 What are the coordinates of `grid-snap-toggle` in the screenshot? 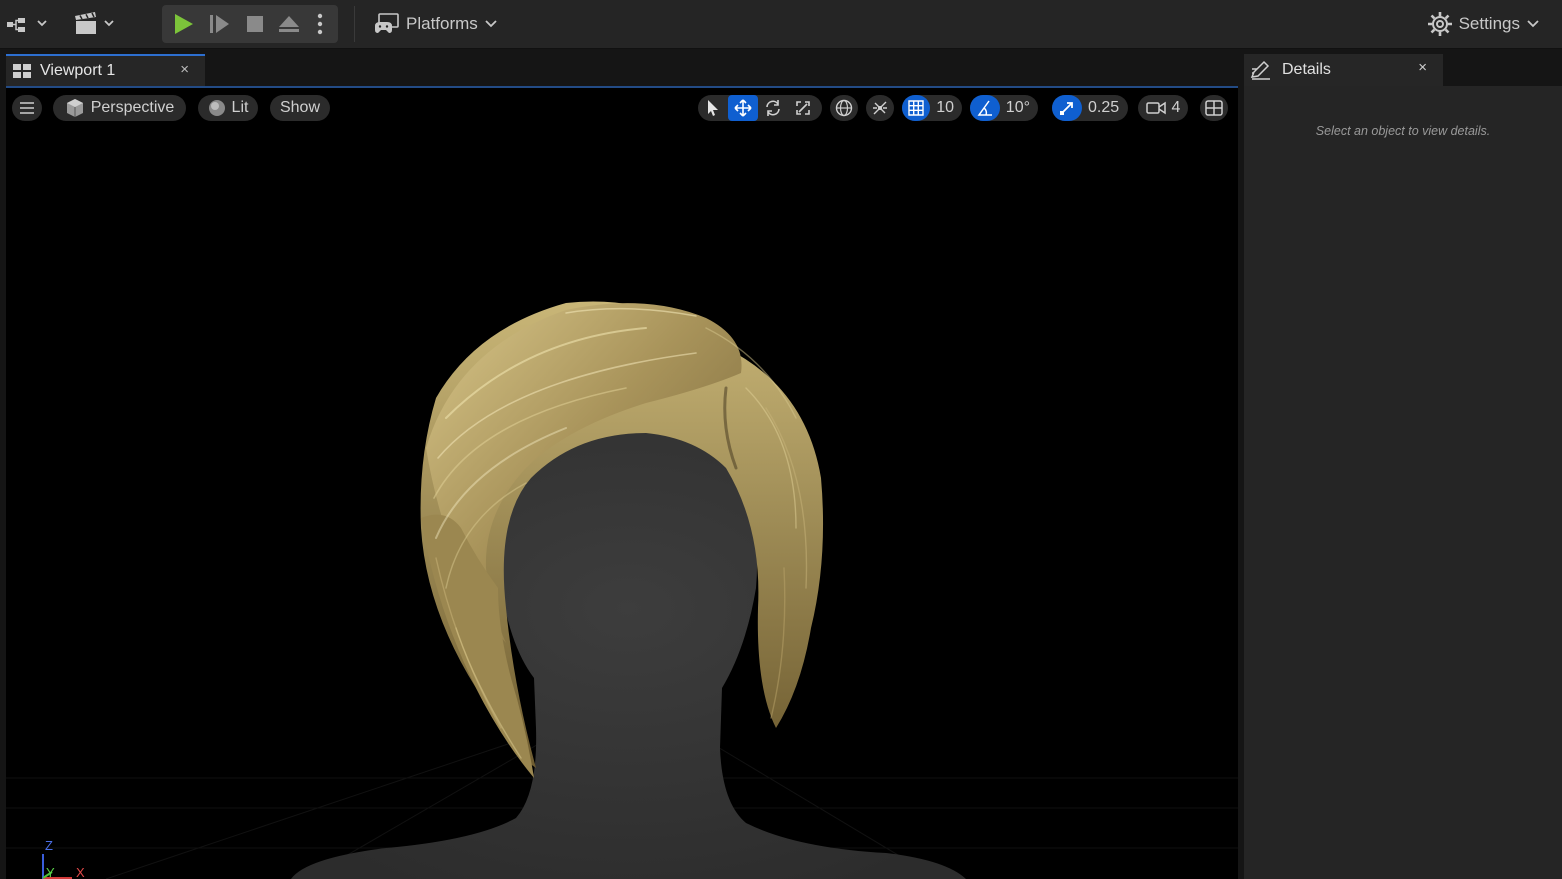 It's located at (916, 108).